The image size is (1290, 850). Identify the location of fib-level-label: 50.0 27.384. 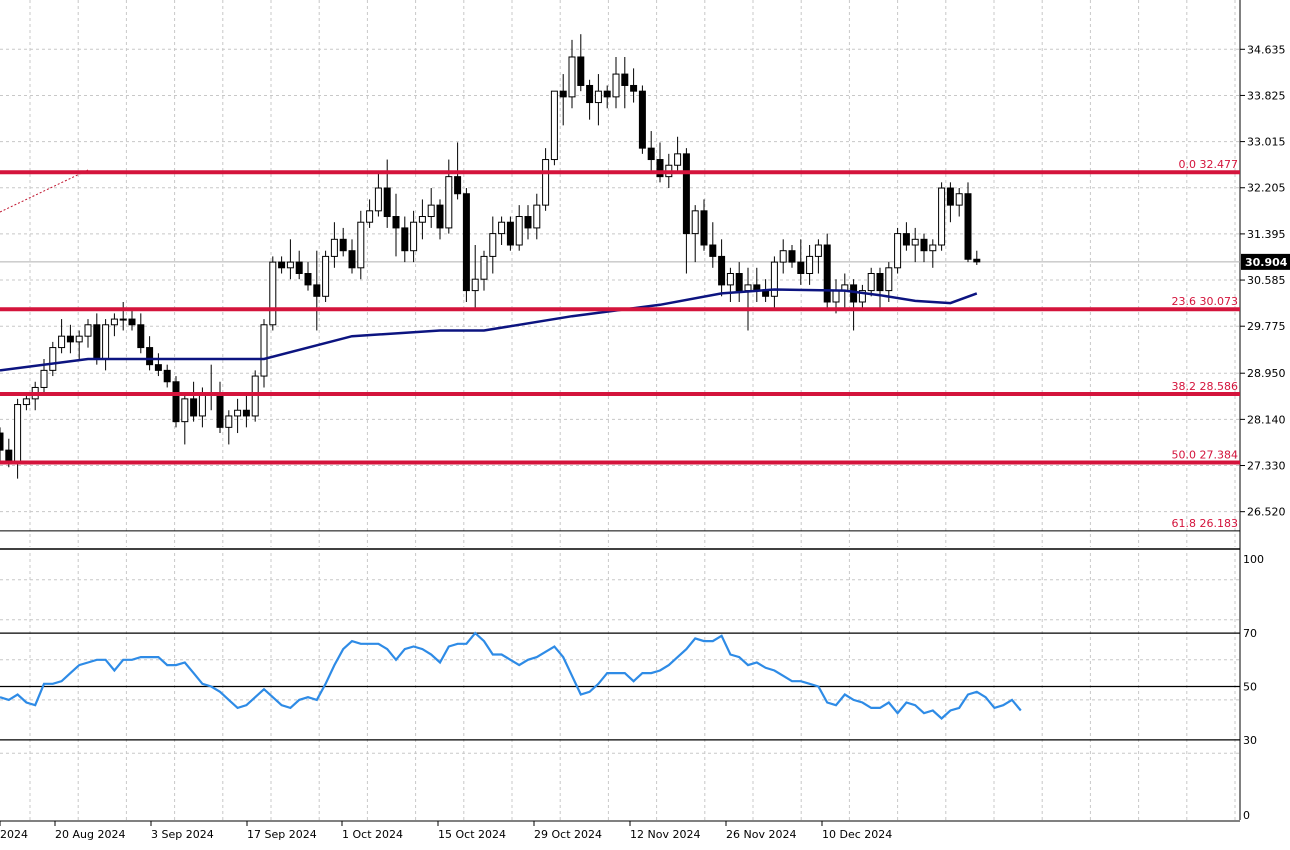
(1205, 454).